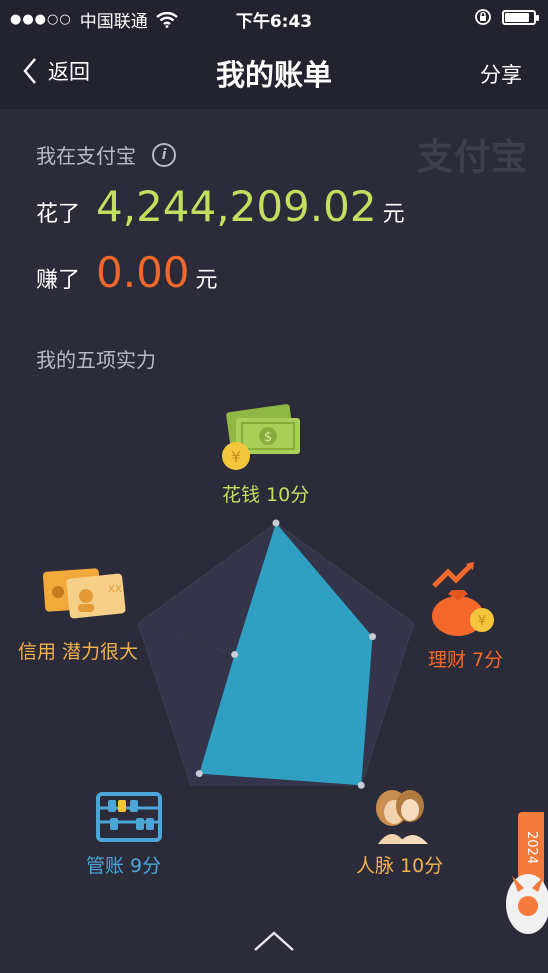  I want to click on chevron-up-icon, so click(274, 941).